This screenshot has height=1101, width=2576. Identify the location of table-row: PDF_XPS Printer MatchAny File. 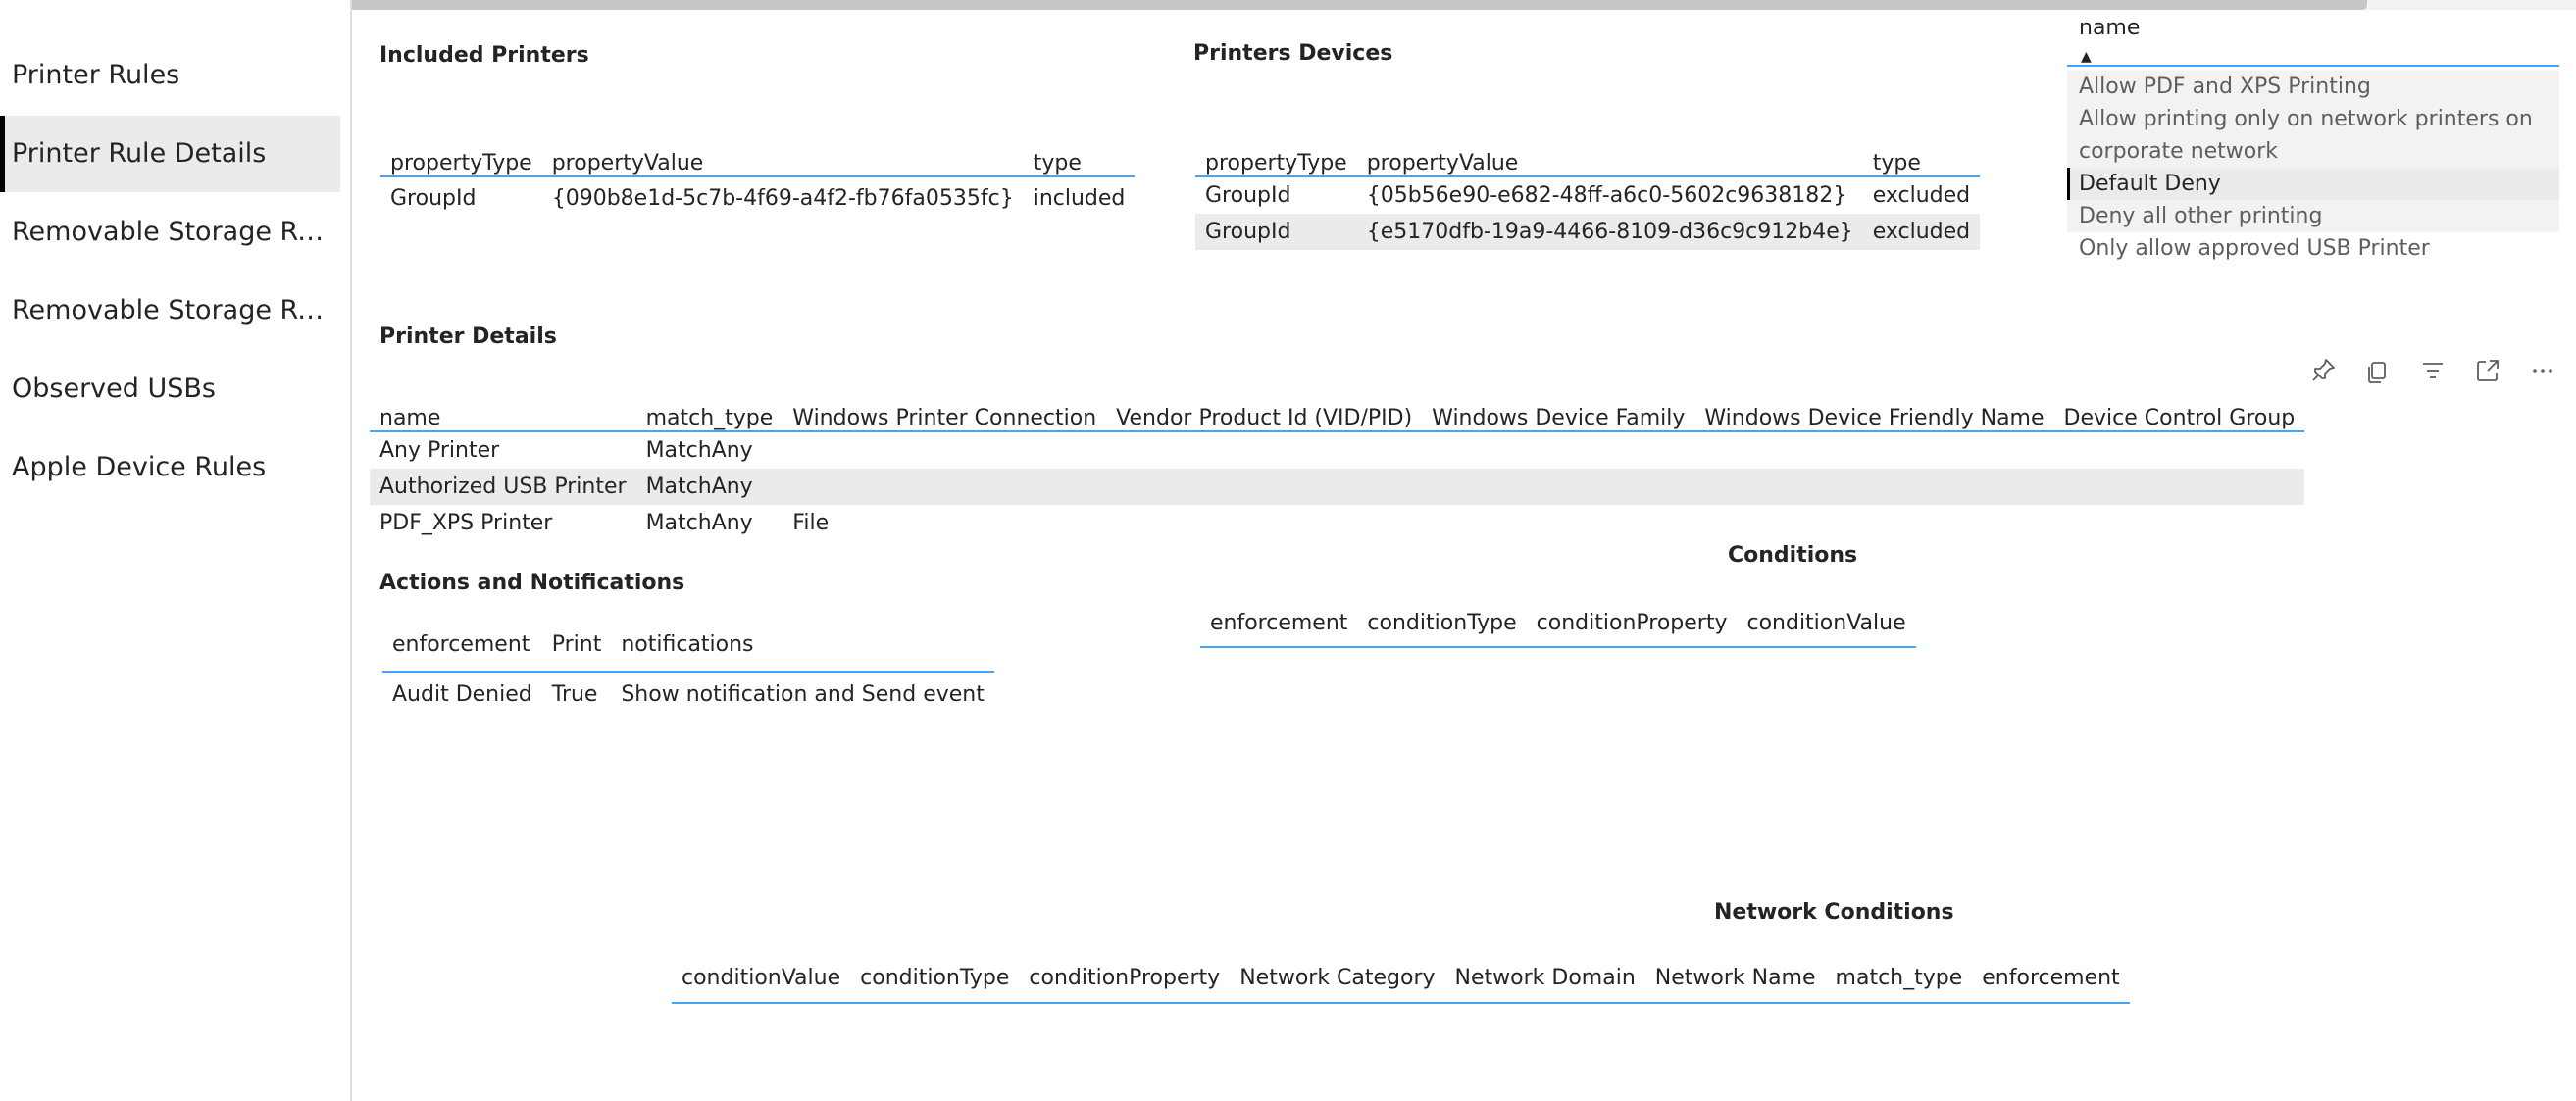
(1337, 523).